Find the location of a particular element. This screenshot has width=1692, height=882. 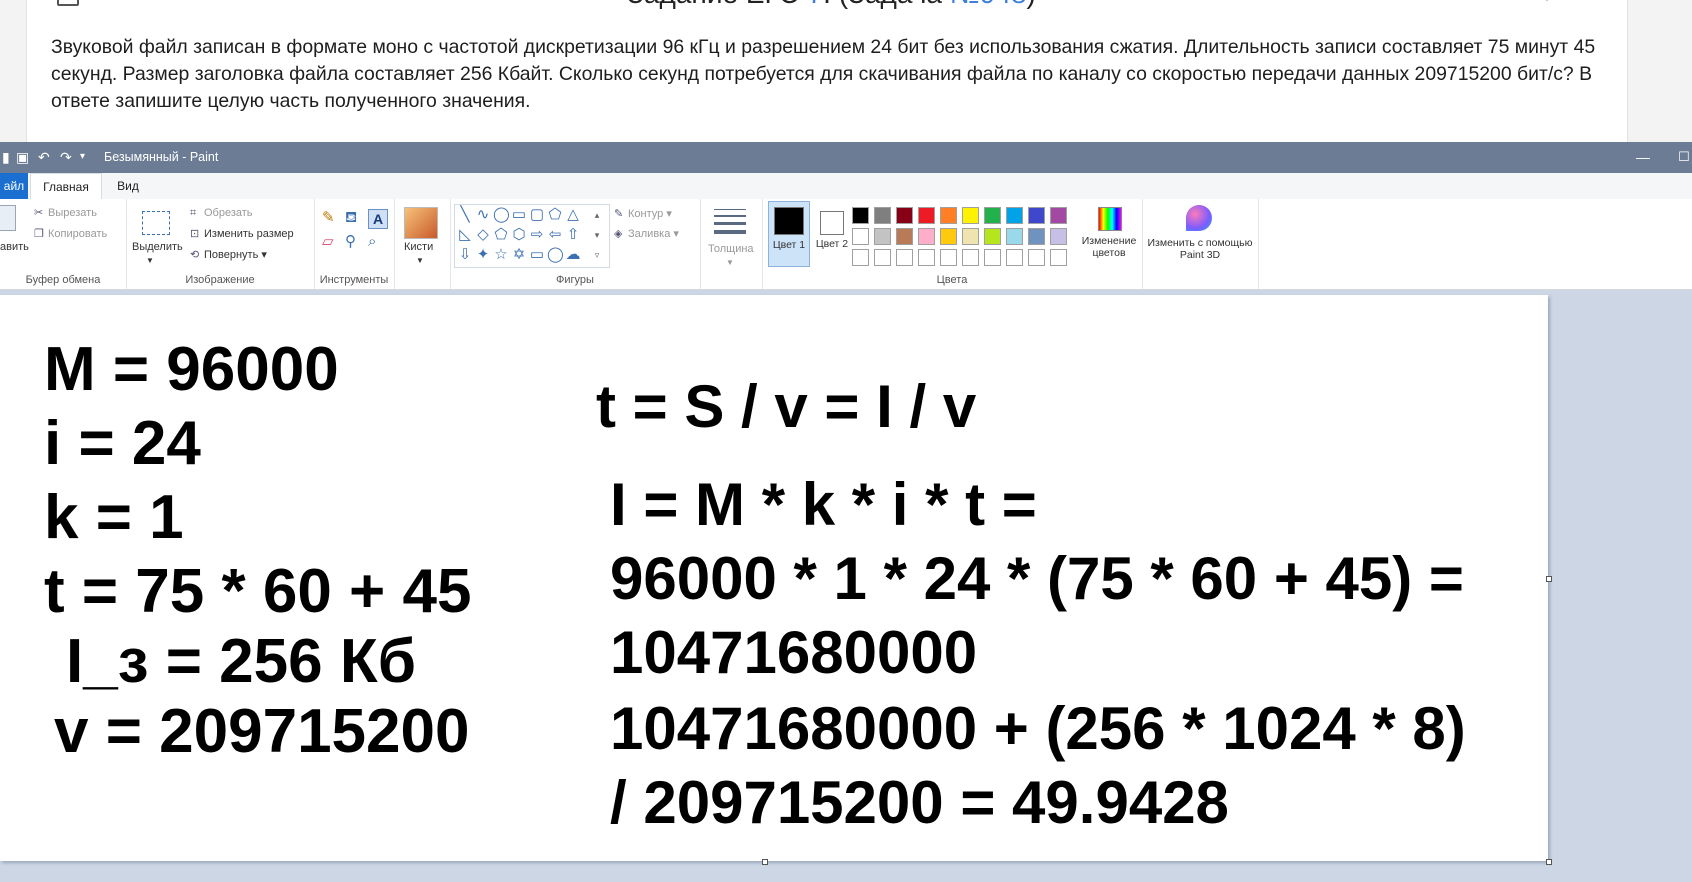

task-number-link: №948 is located at coordinates (988, 4).